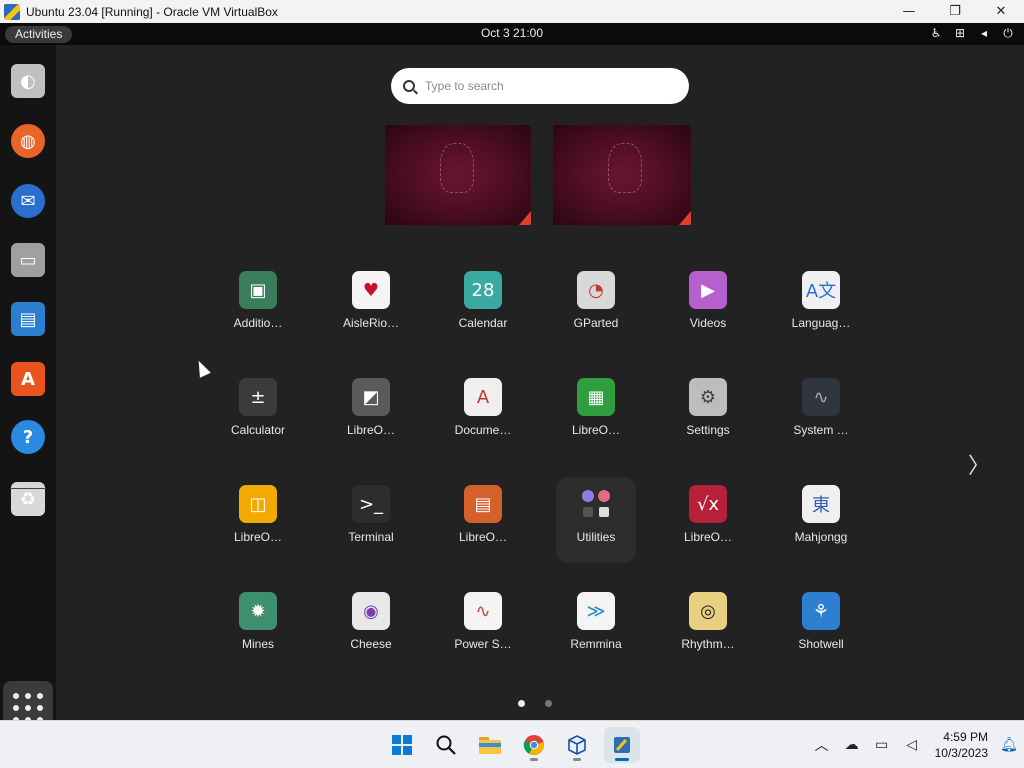 The width and height of the screenshot is (1024, 768). What do you see at coordinates (28, 201) in the screenshot?
I see `dock-item-thunderbird: ✉` at bounding box center [28, 201].